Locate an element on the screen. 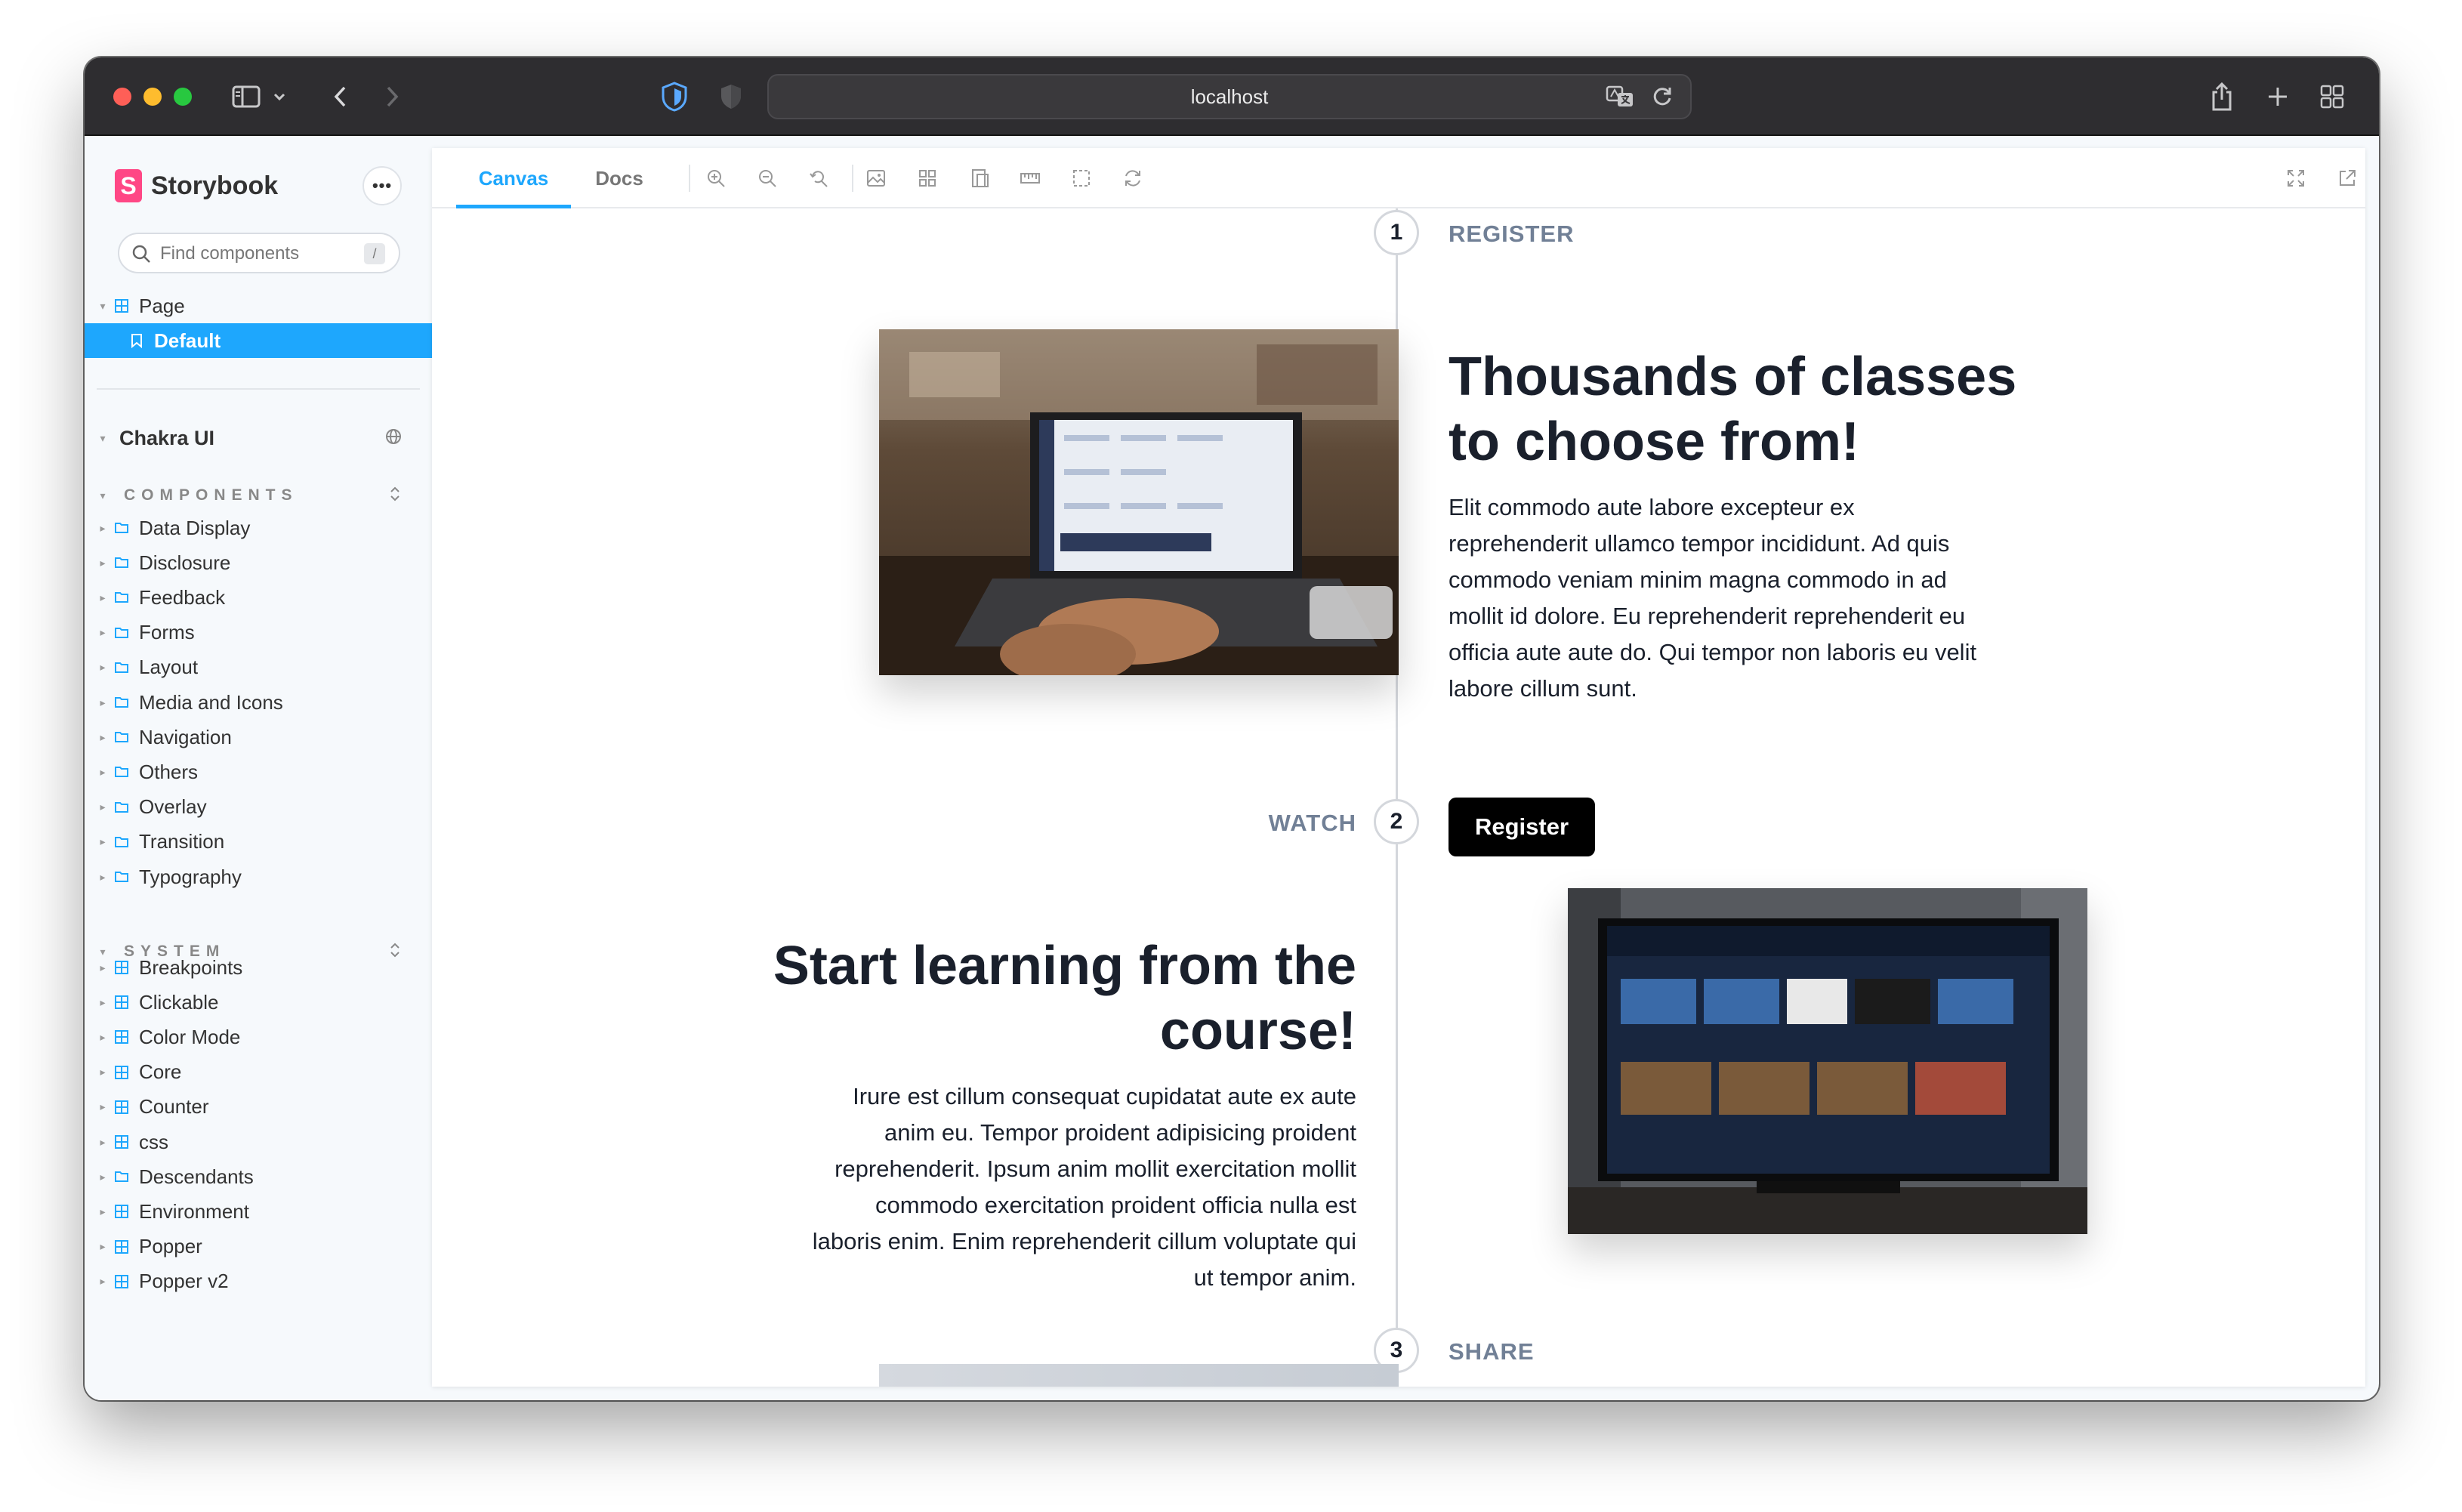 The image size is (2462, 1512). privacy-shield-icon is located at coordinates (731, 97).